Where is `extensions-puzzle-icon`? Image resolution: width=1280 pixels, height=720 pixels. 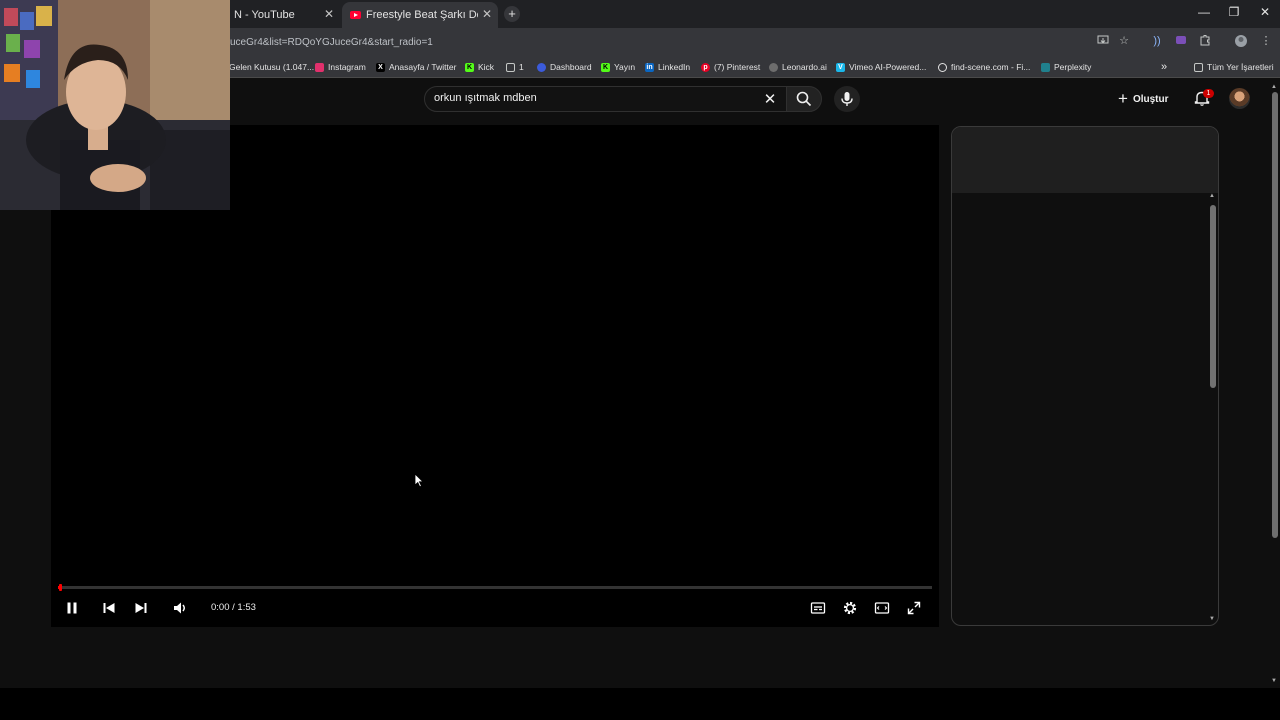 extensions-puzzle-icon is located at coordinates (1205, 41).